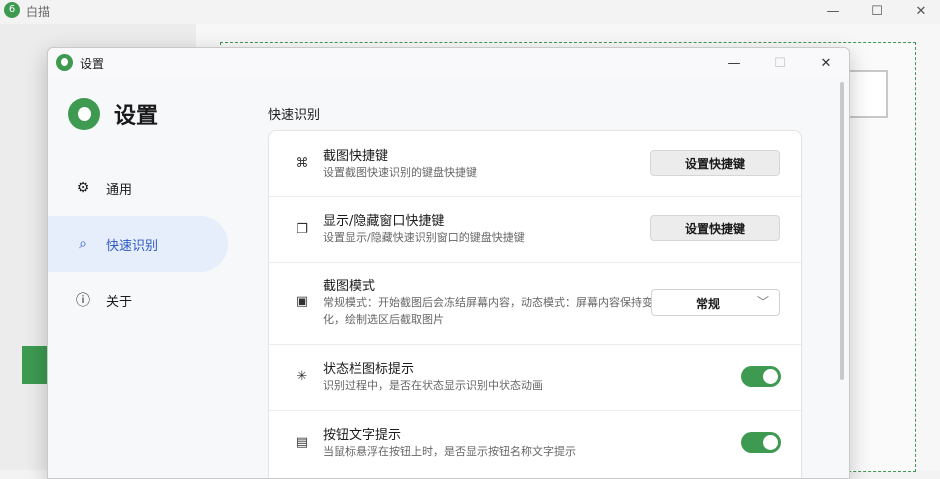 Image resolution: width=940 pixels, height=479 pixels. What do you see at coordinates (83, 188) in the screenshot?
I see `gear-icon: ⚙` at bounding box center [83, 188].